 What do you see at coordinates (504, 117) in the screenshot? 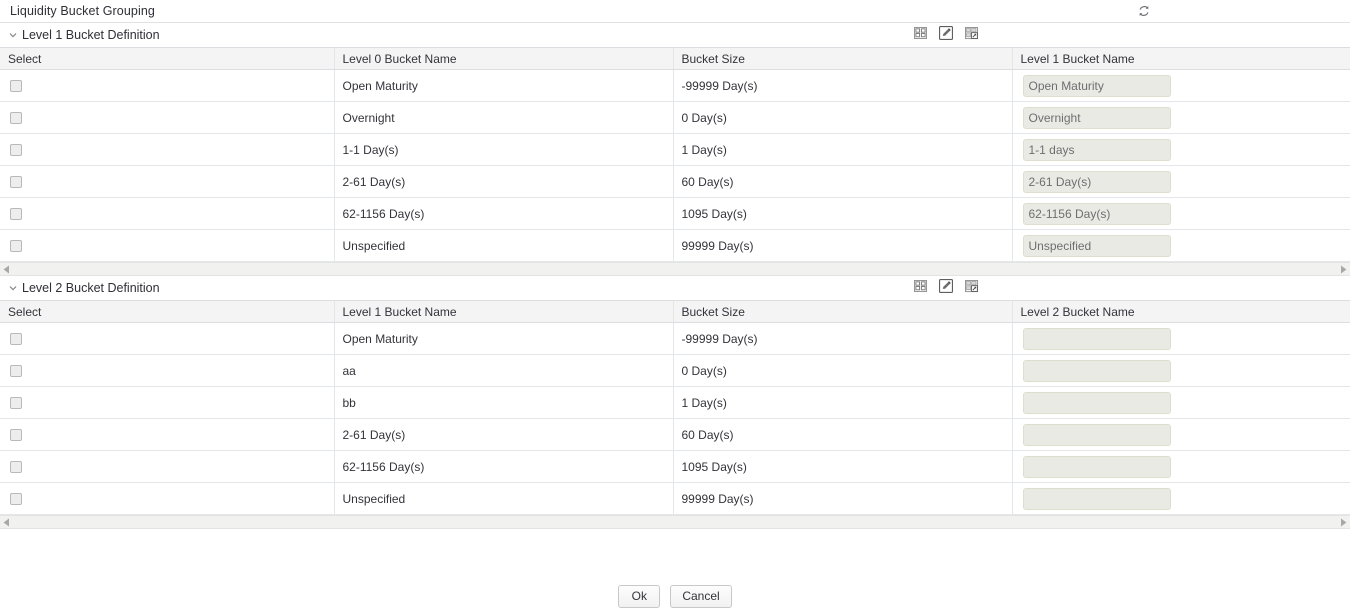
I see `cell-source-bucket-name: Overnight` at bounding box center [504, 117].